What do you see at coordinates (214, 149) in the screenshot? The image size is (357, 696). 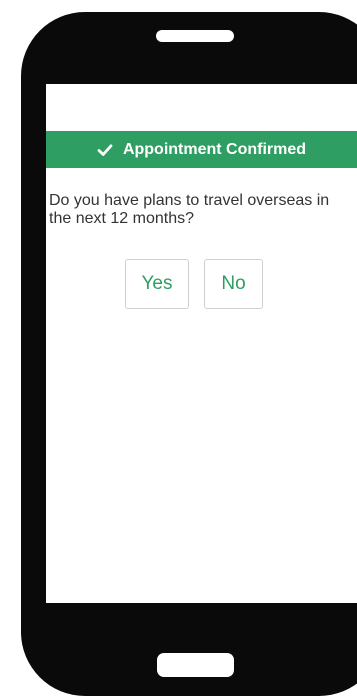 I see `banner-text: Appointment Confirmed` at bounding box center [214, 149].